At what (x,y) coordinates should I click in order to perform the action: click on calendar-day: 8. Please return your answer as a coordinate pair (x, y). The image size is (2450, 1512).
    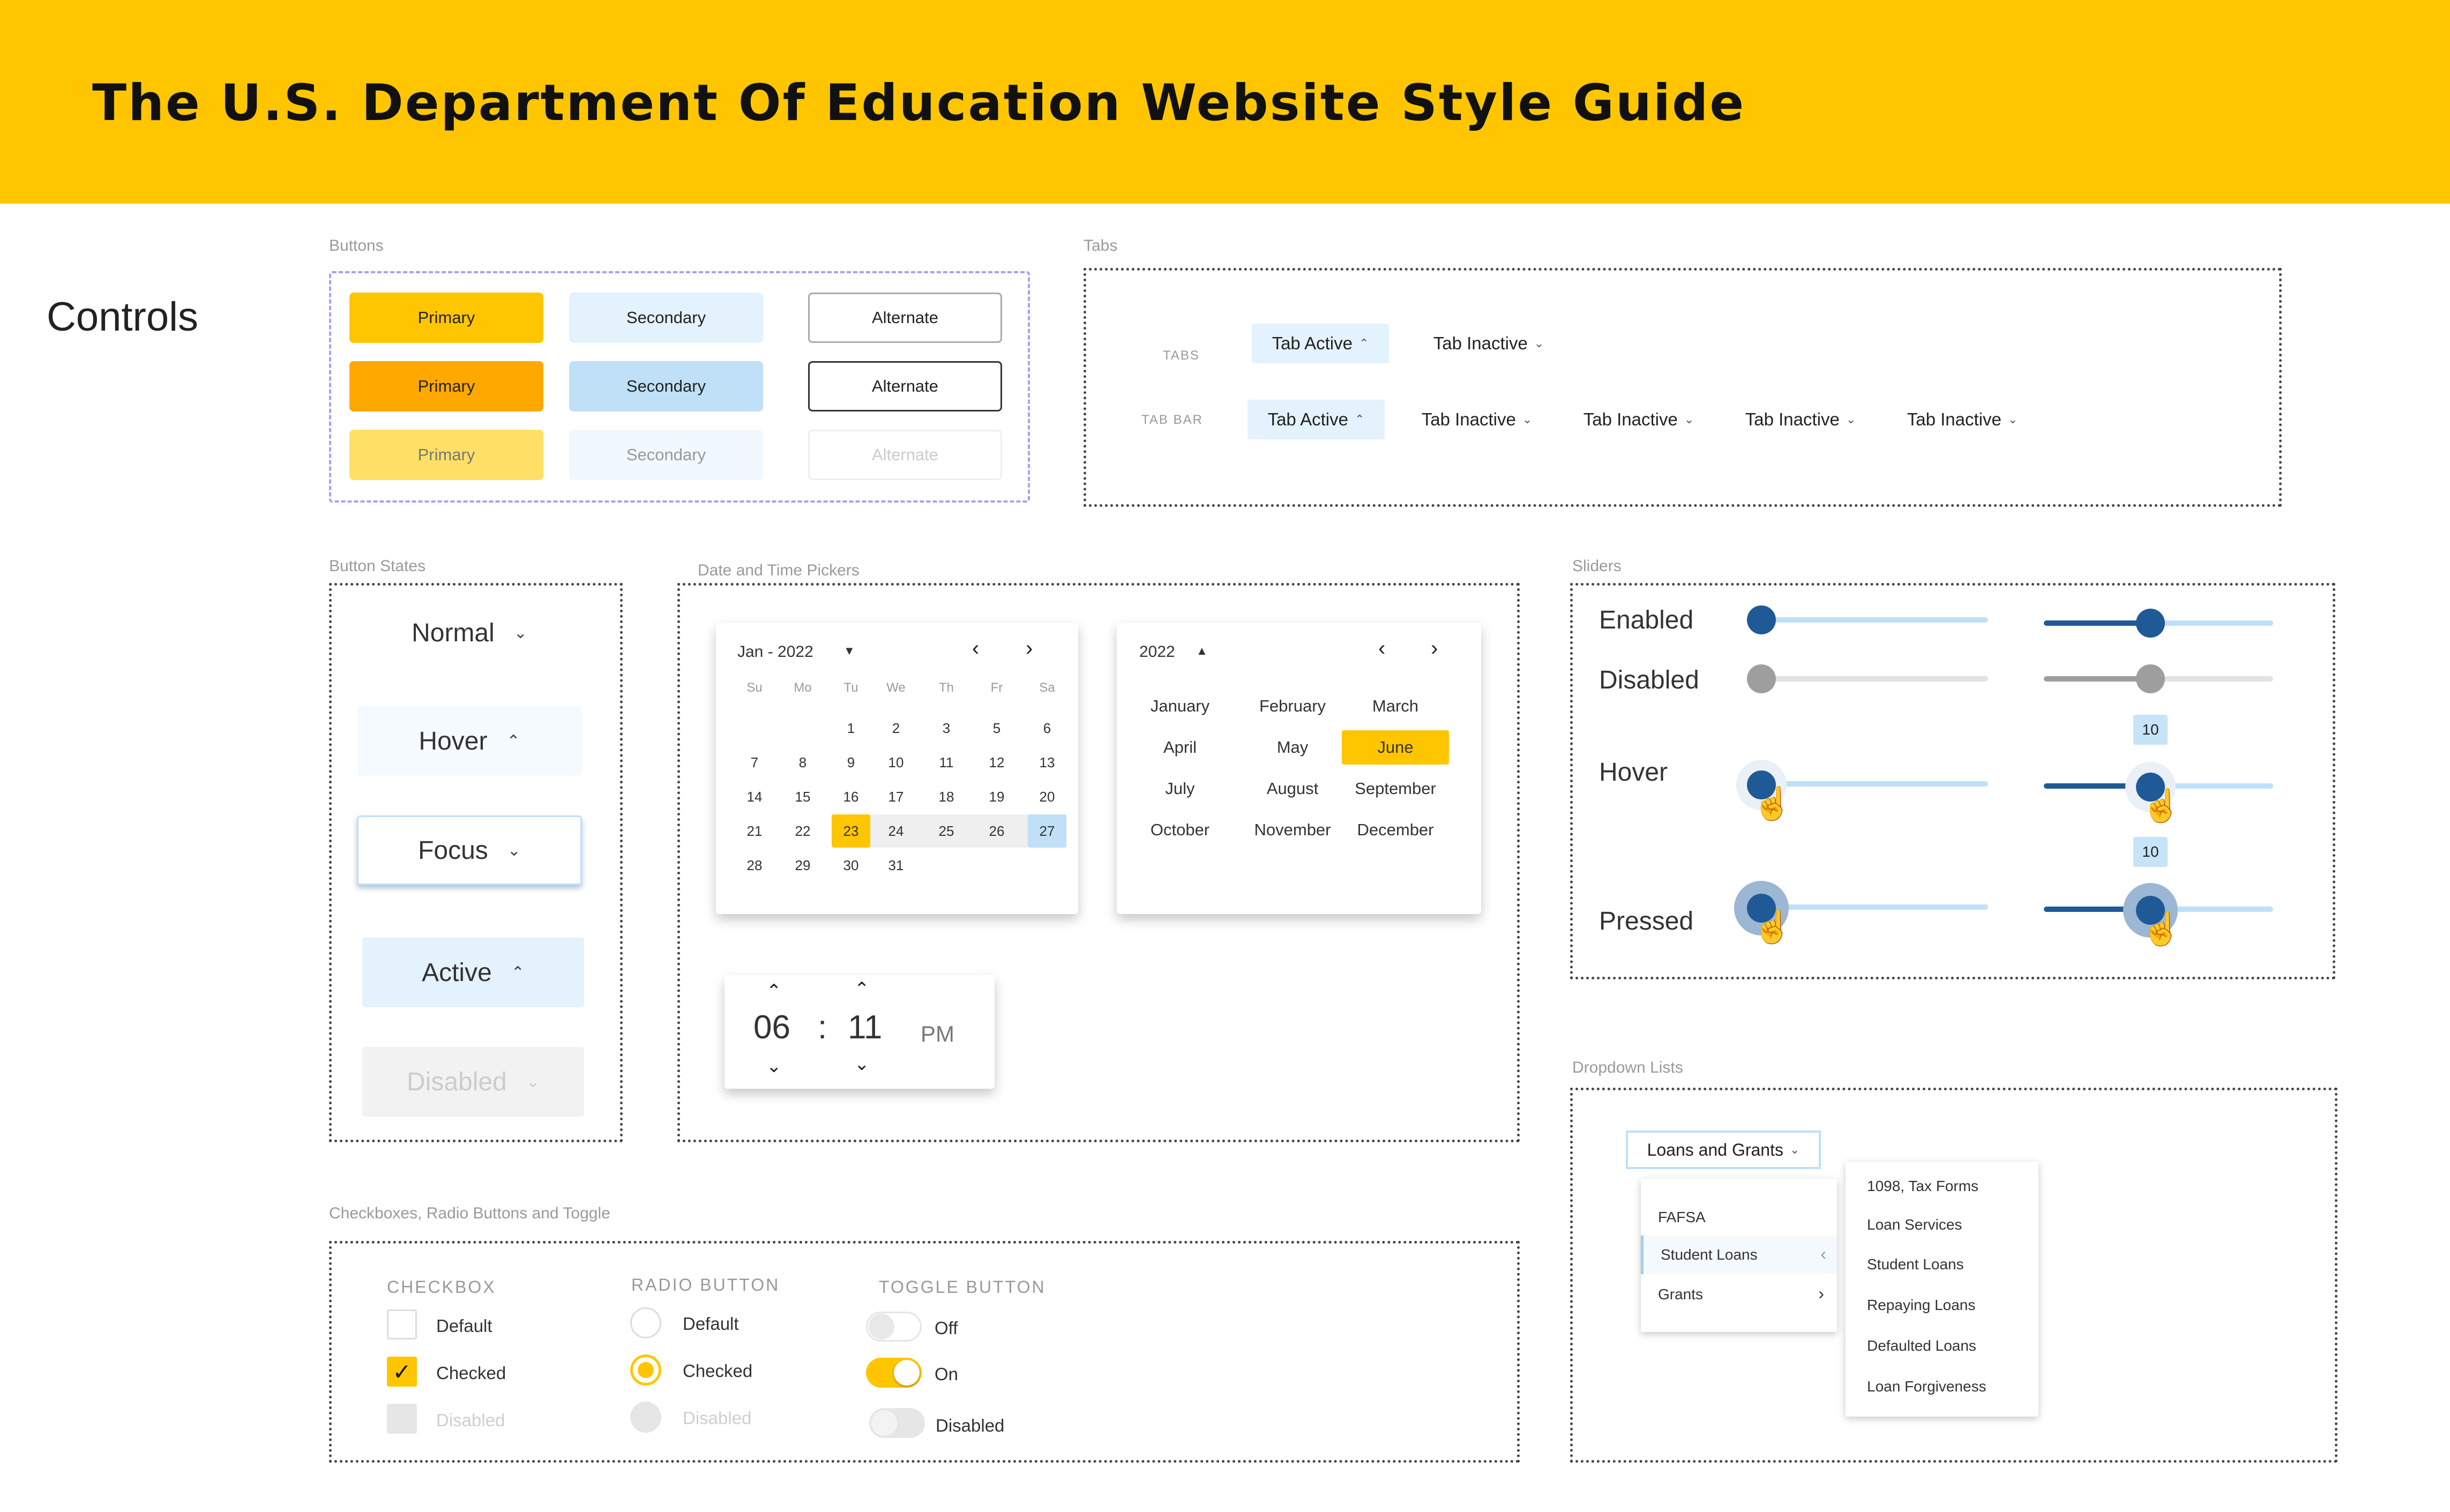
    Looking at the image, I should click on (802, 762).